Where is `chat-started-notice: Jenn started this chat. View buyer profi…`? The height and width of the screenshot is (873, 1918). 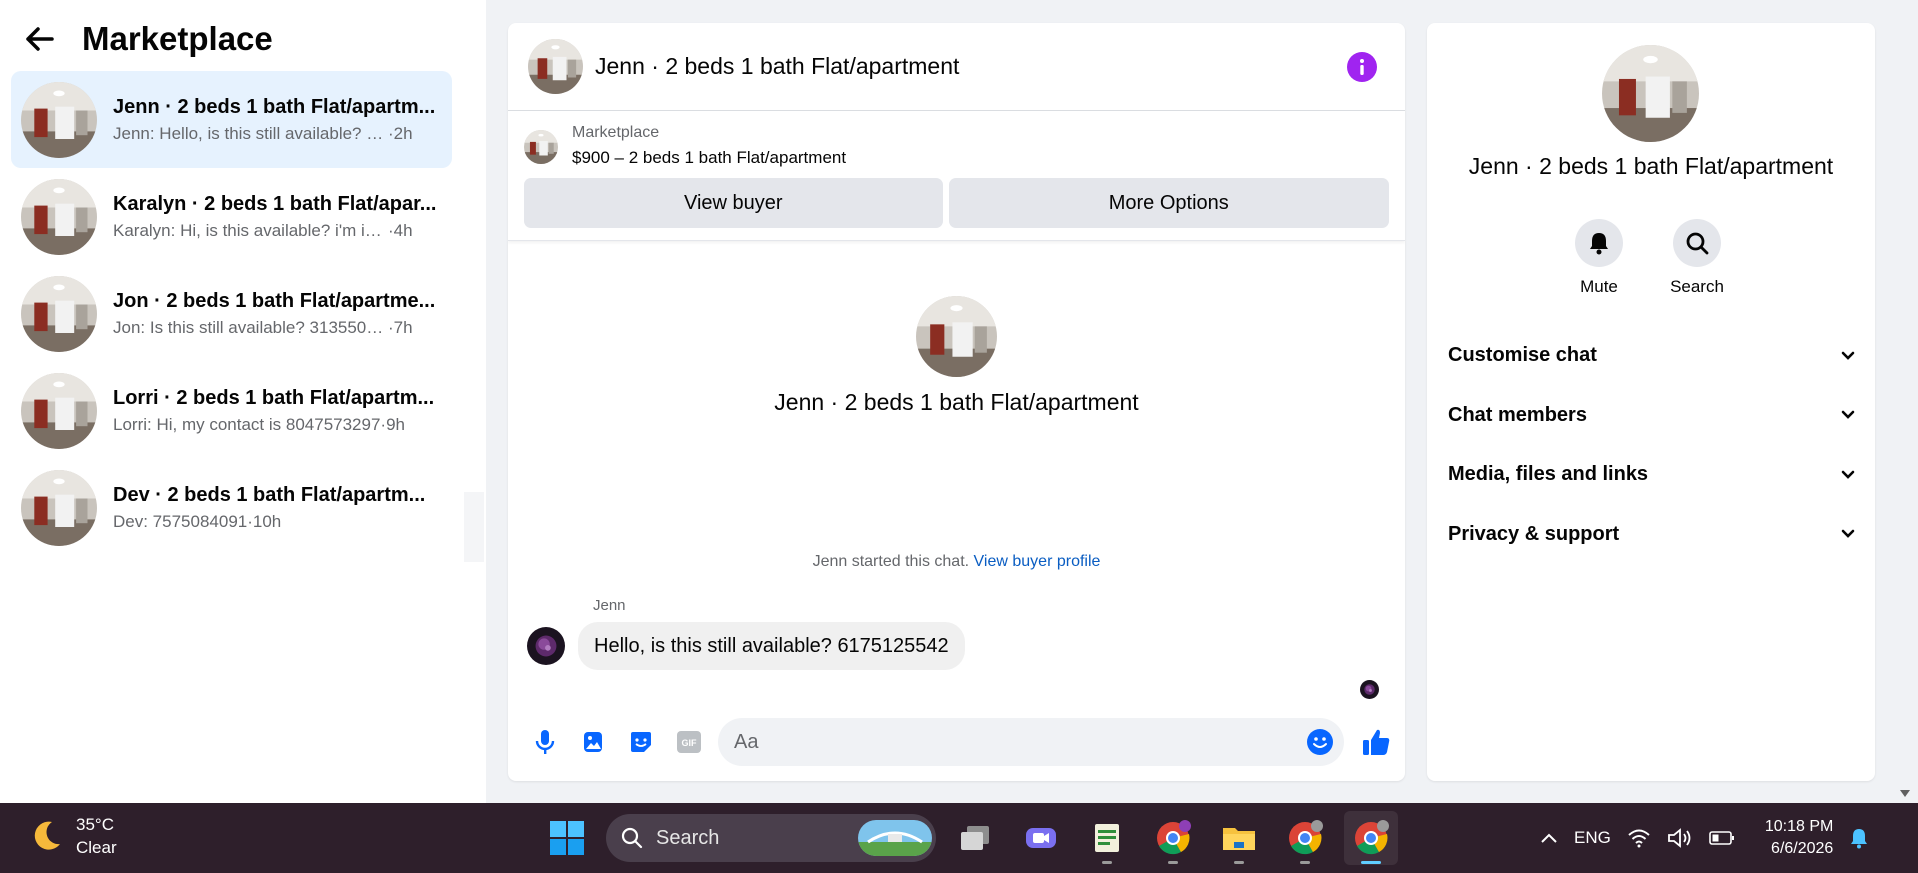 chat-started-notice: Jenn started this chat. View buyer profi… is located at coordinates (956, 562).